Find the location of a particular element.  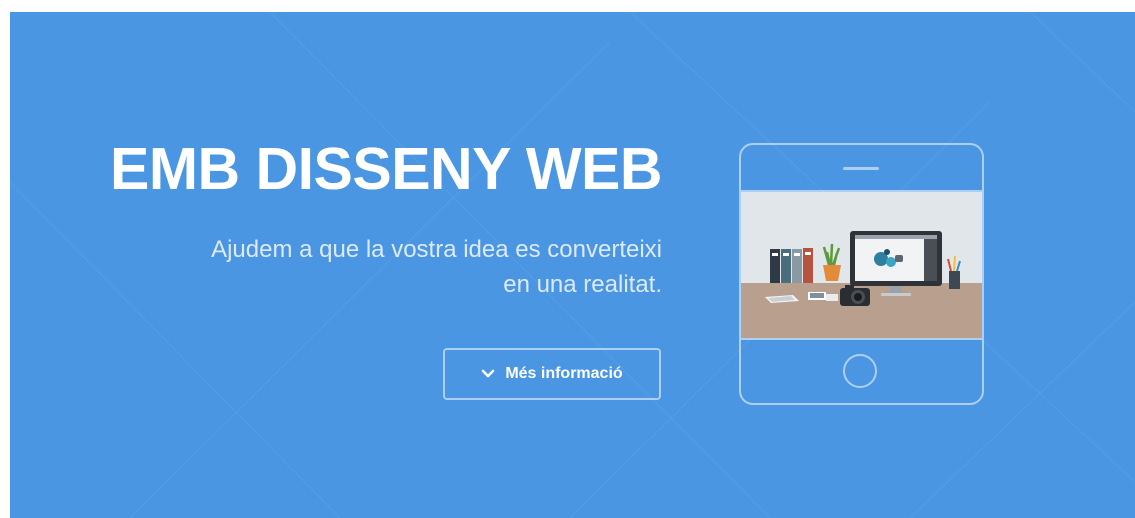

desk-workspace-illustration is located at coordinates (861, 265).